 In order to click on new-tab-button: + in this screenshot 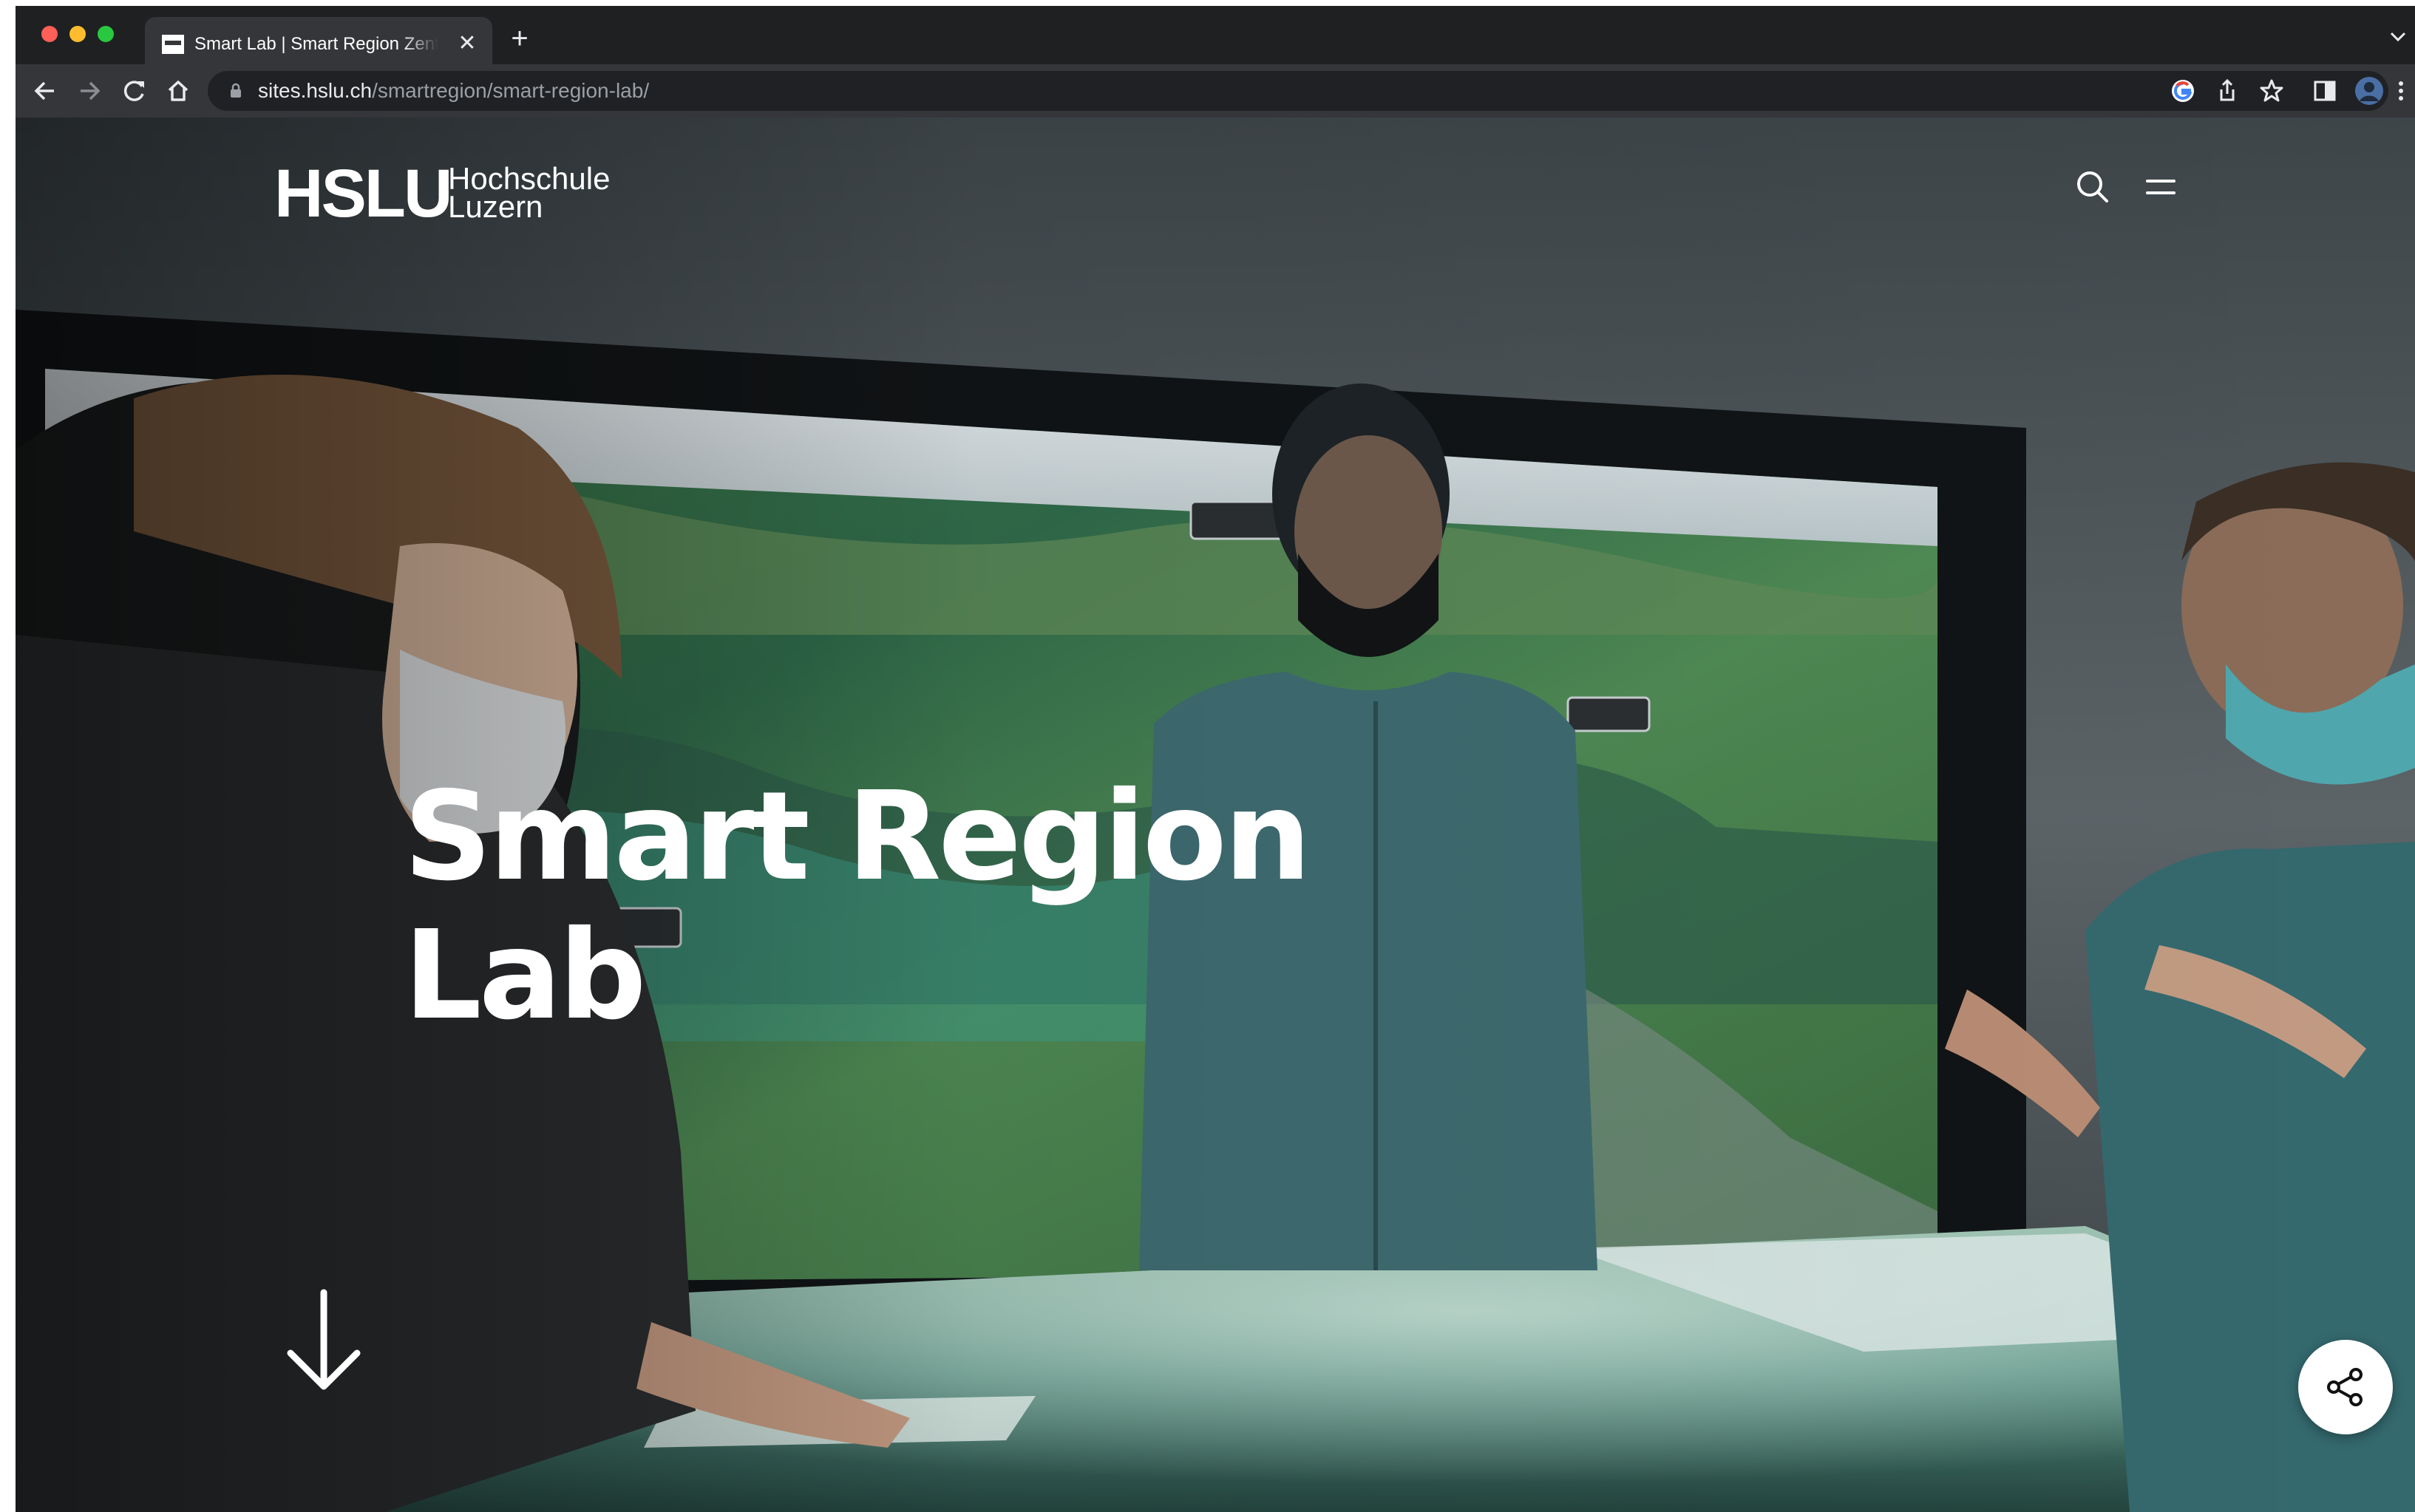, I will do `click(519, 39)`.